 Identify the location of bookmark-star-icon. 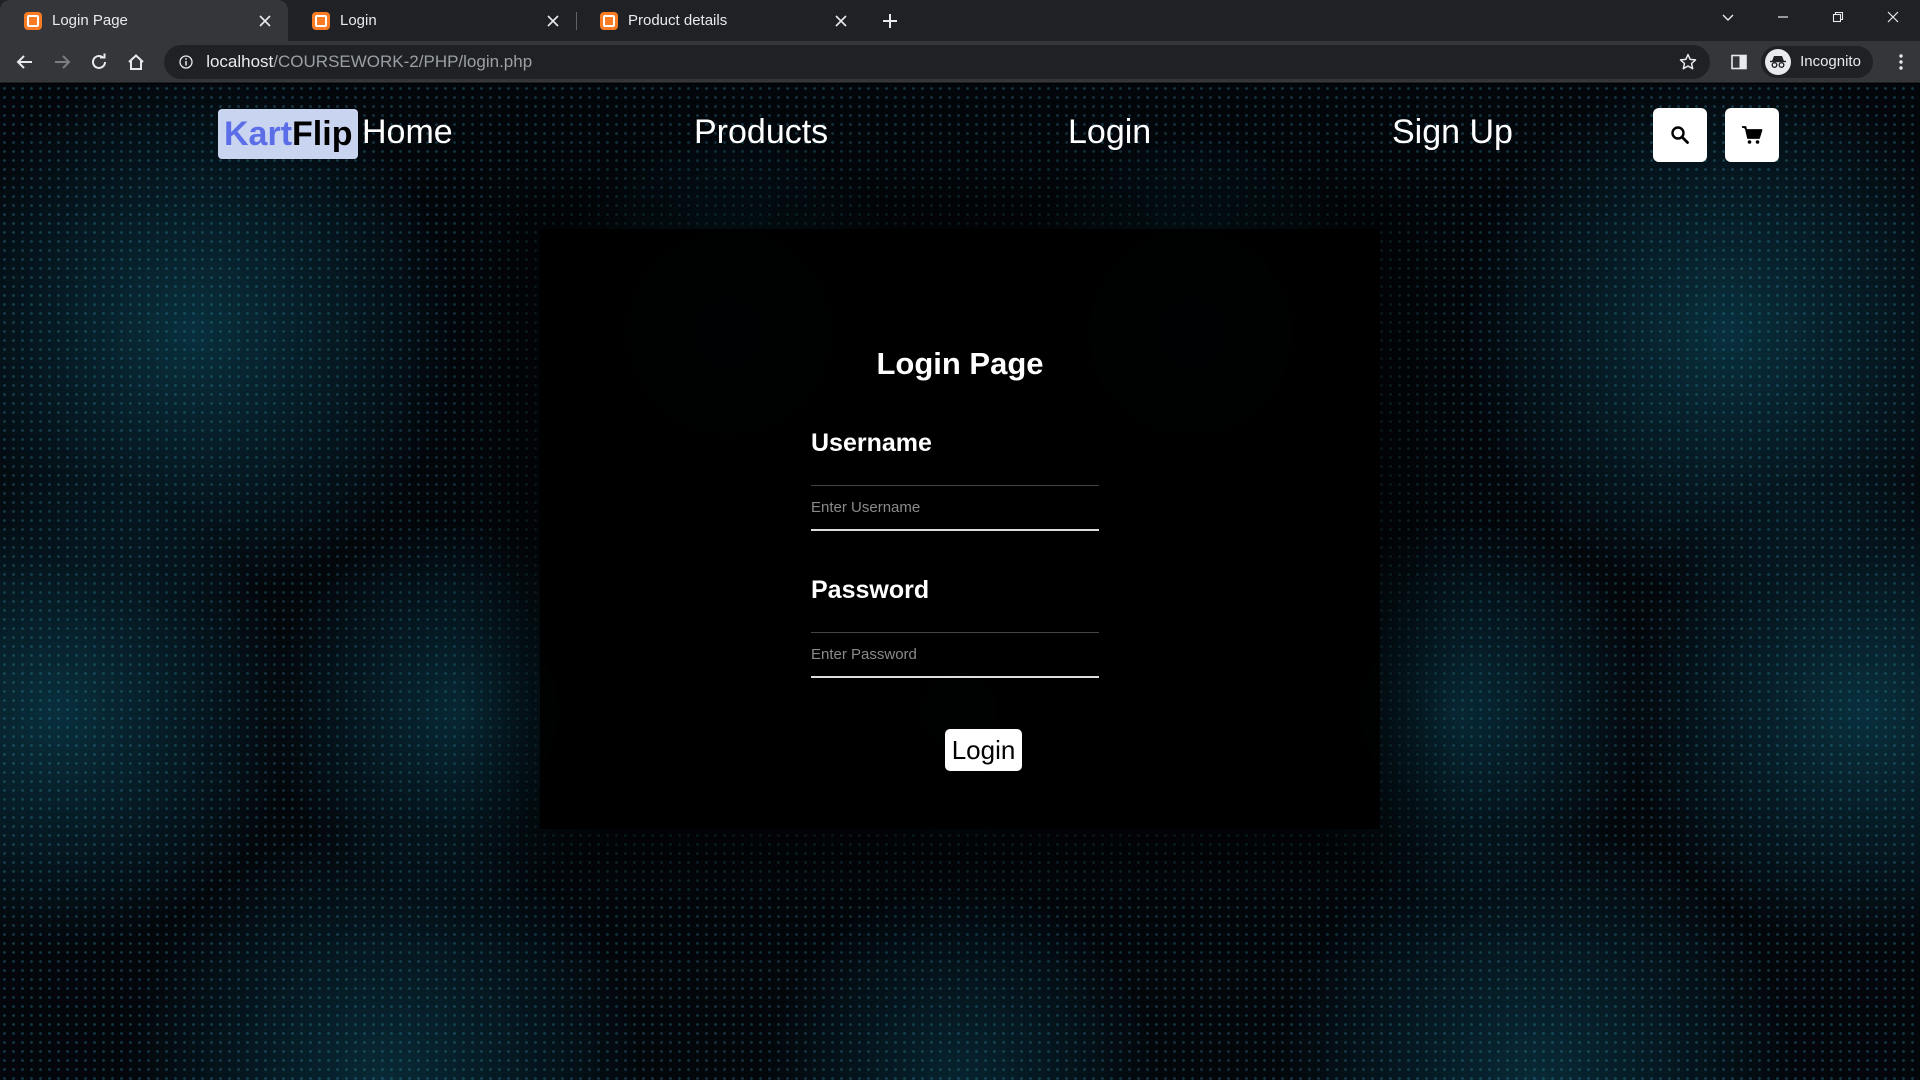
(1688, 62).